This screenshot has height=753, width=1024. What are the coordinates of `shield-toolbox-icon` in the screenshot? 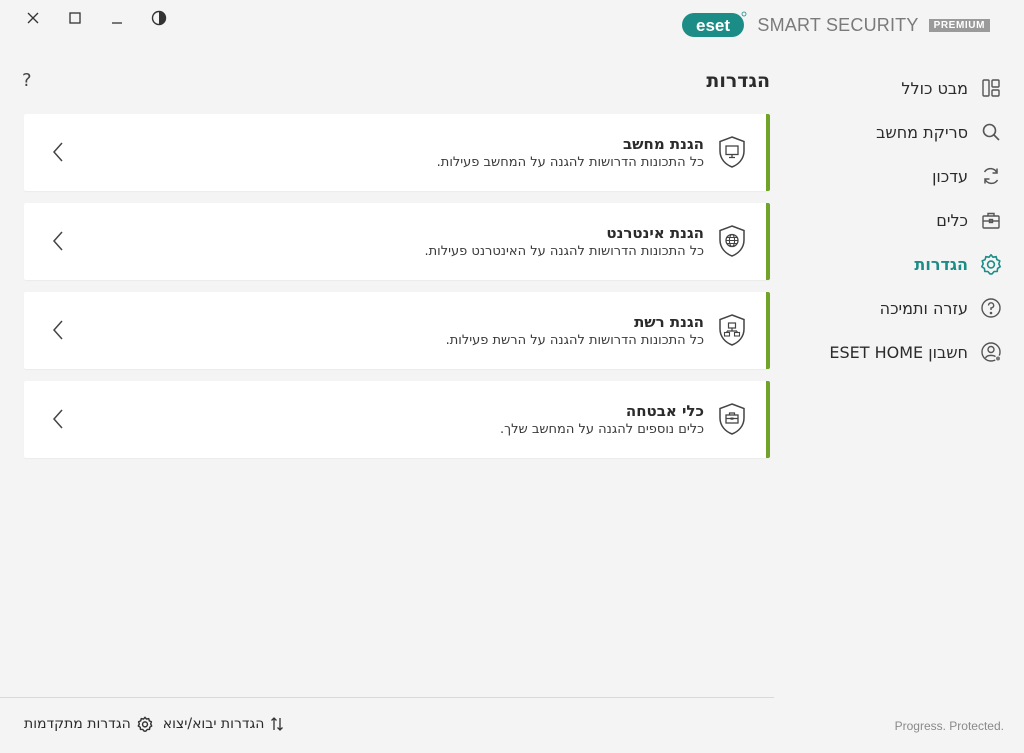 It's located at (732, 419).